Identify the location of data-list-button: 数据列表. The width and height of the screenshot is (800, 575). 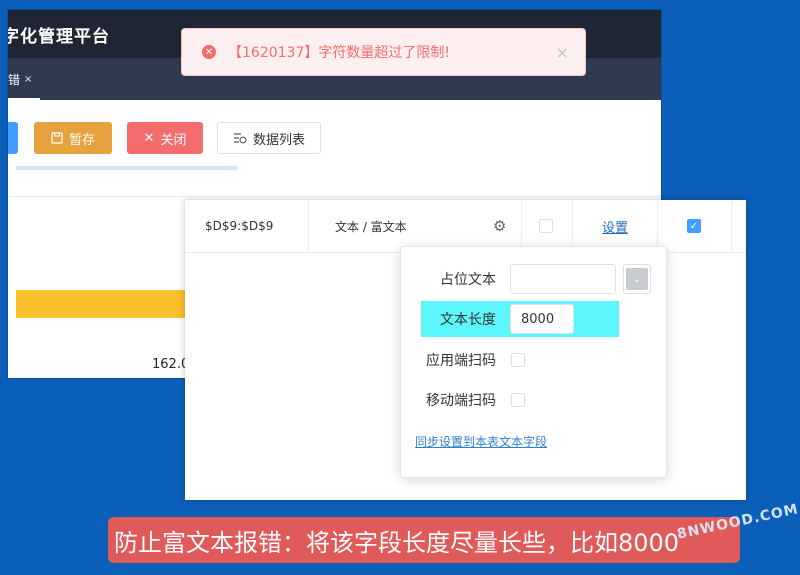
(269, 138).